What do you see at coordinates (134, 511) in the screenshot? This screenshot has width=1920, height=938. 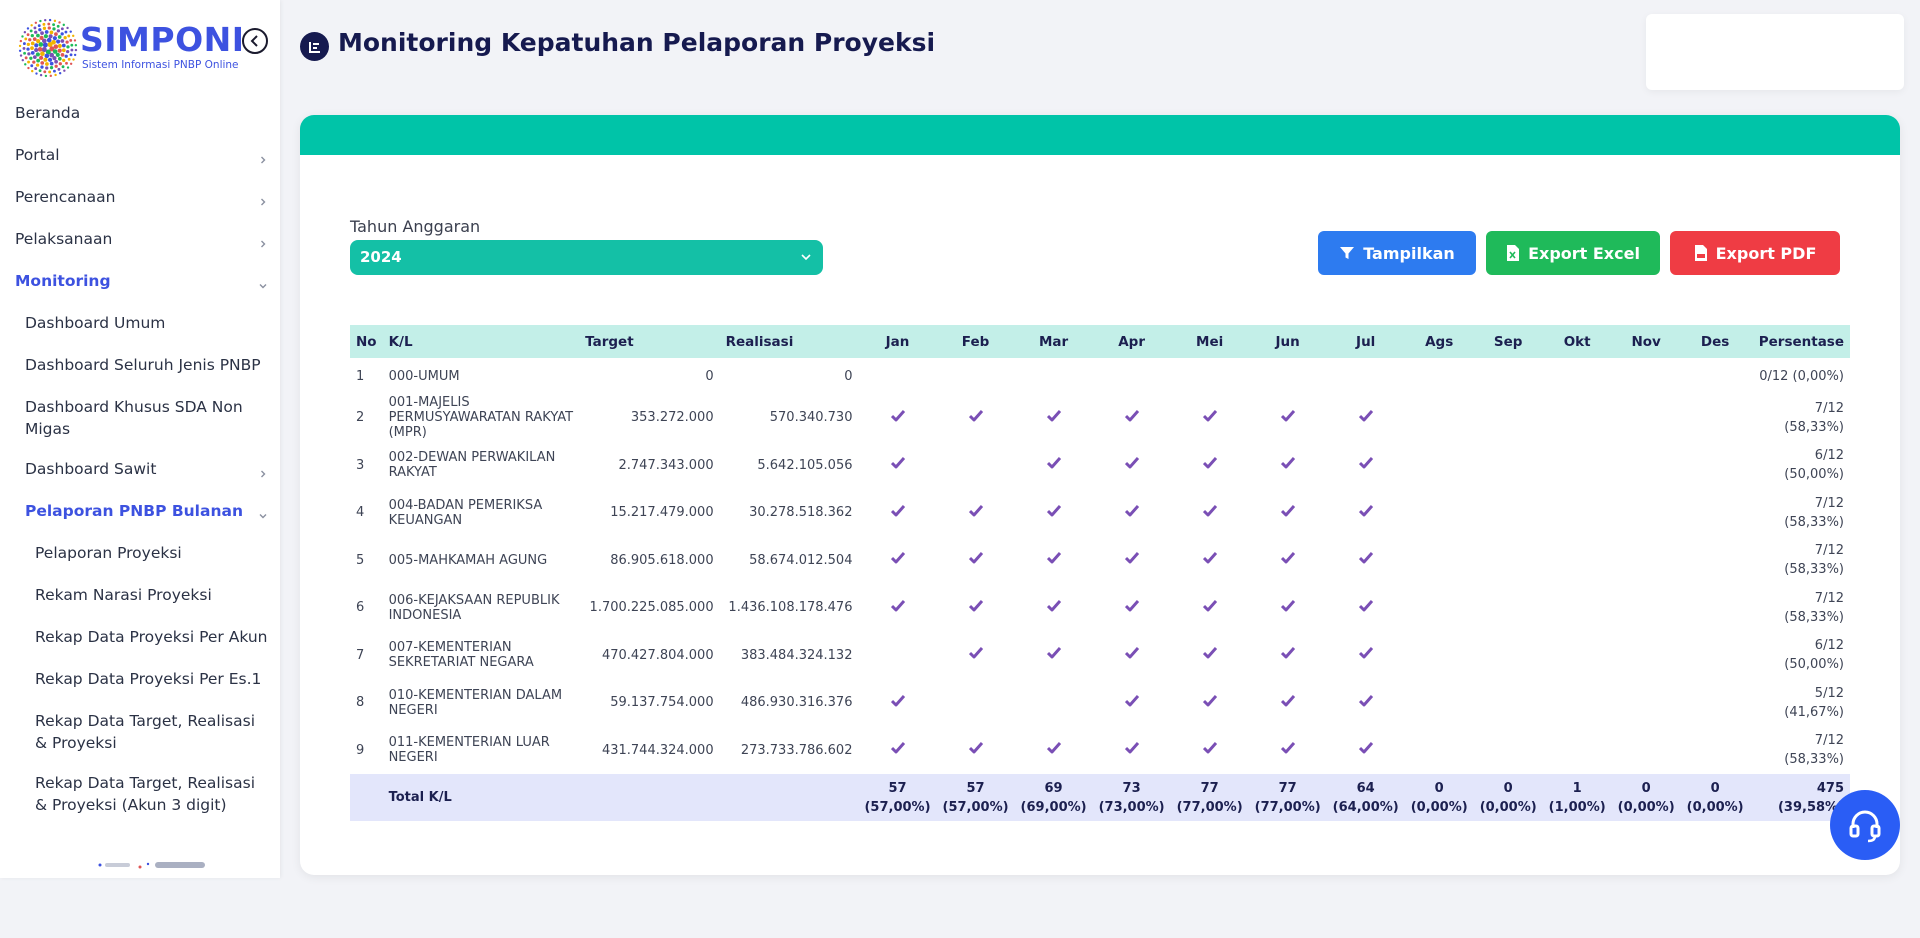 I see `sidebar-item-label: Pelaporan PNBP Bulanan` at bounding box center [134, 511].